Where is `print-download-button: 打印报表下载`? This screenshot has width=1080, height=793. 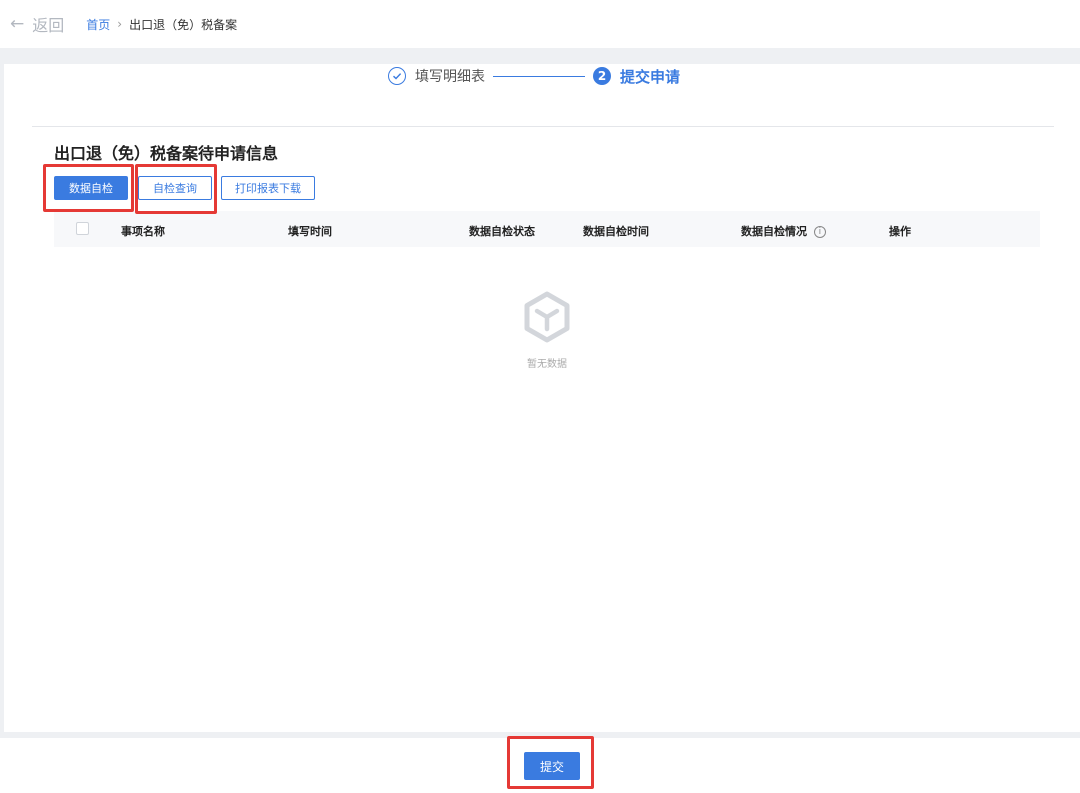
print-download-button: 打印报表下载 is located at coordinates (268, 188).